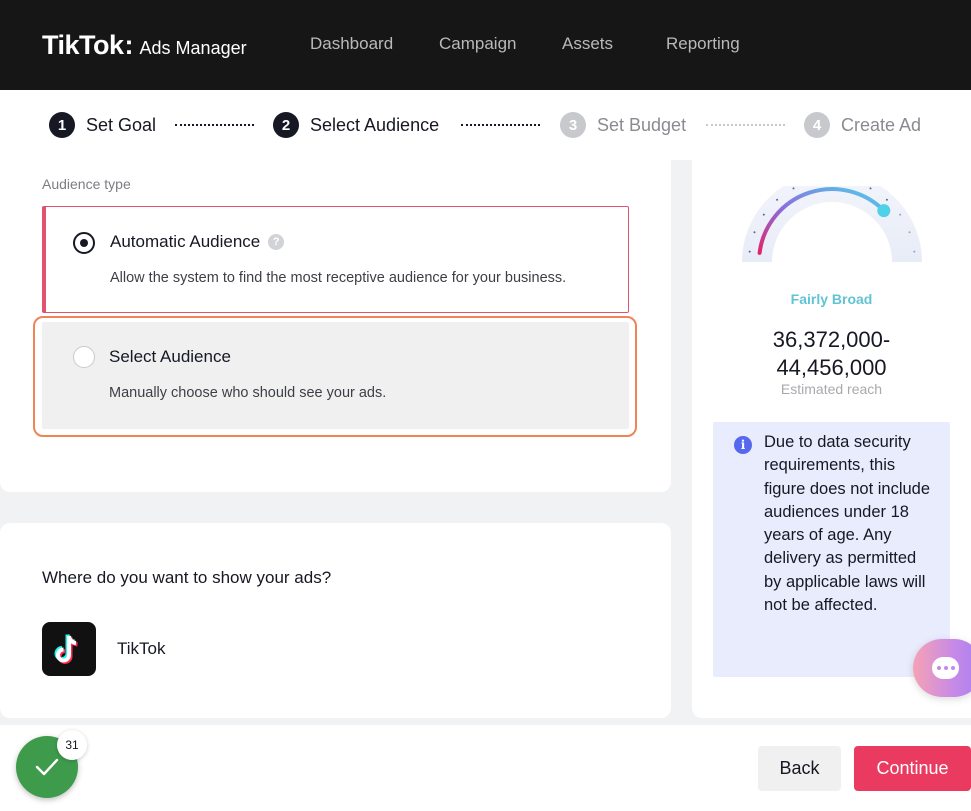 This screenshot has height=811, width=971. What do you see at coordinates (884, 211) in the screenshot?
I see `gauge-indicator` at bounding box center [884, 211].